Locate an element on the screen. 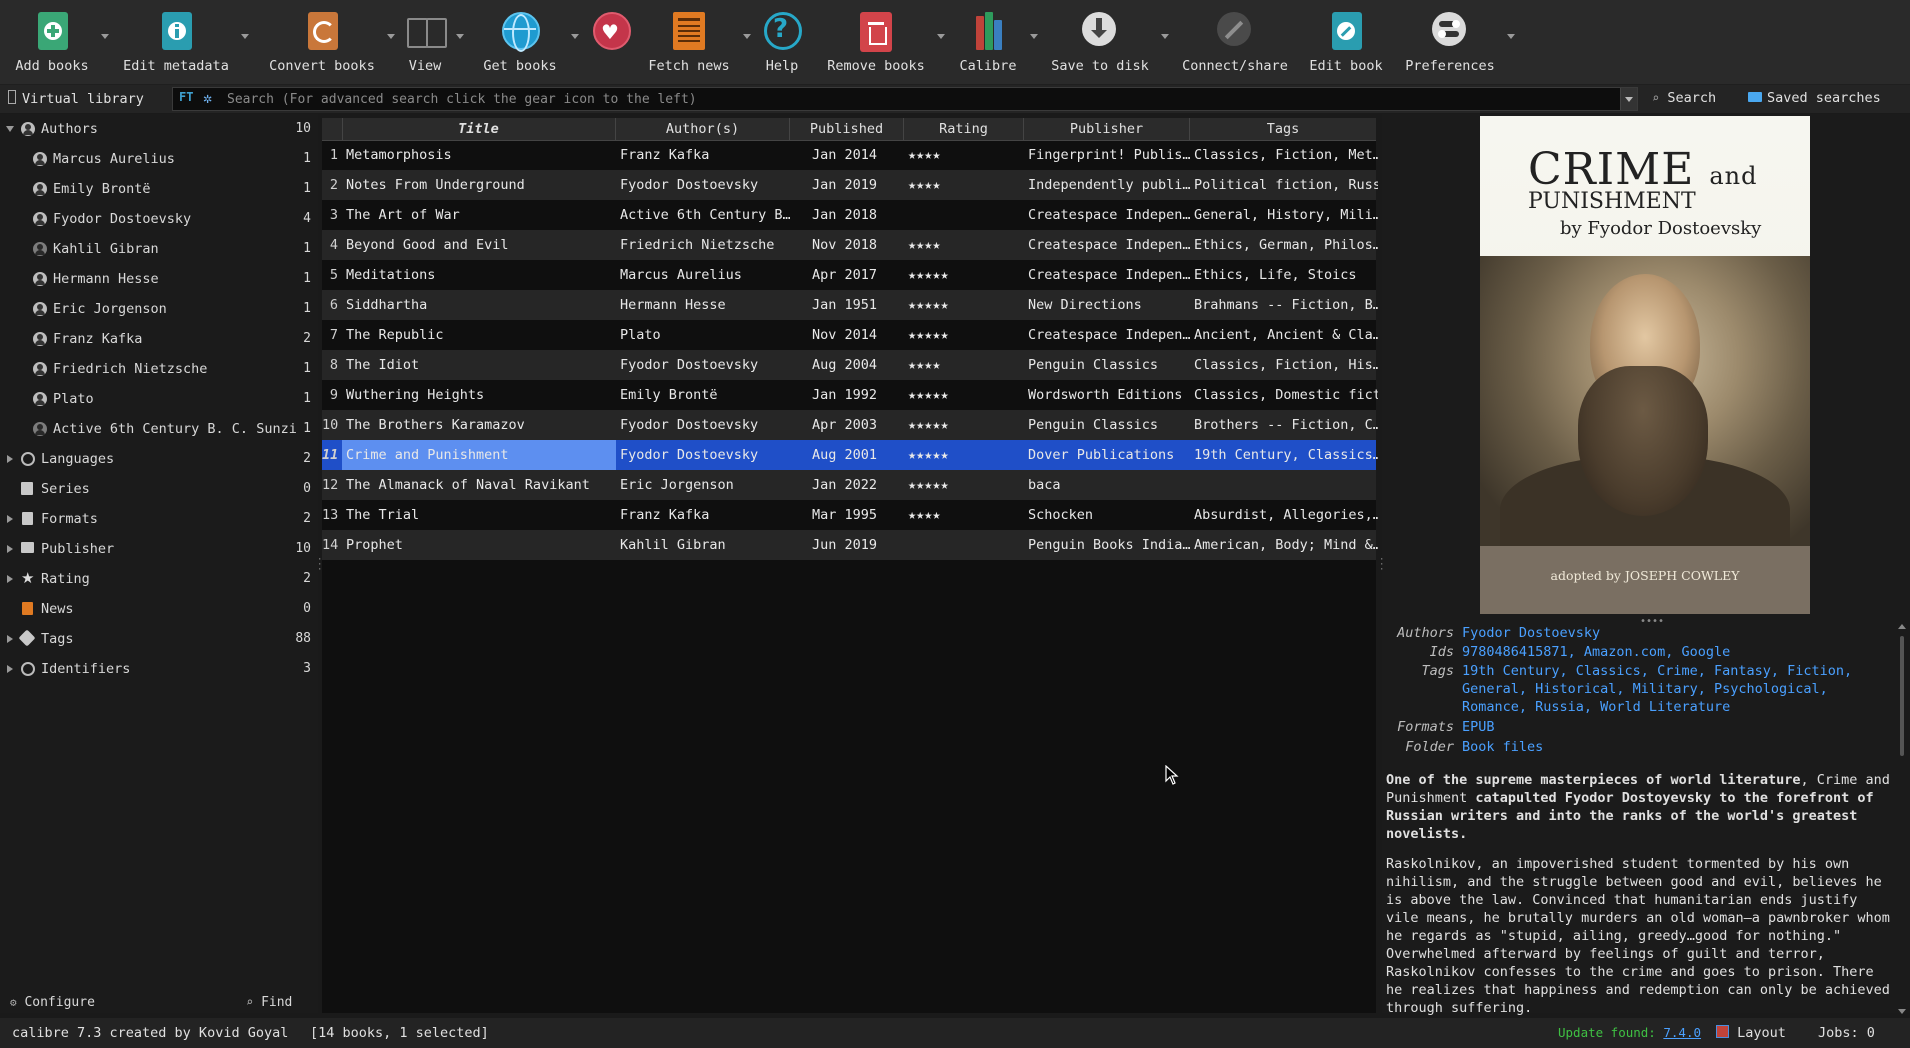 The width and height of the screenshot is (1910, 1048). jobs-indicator: Jobs: 0 is located at coordinates (1846, 1033).